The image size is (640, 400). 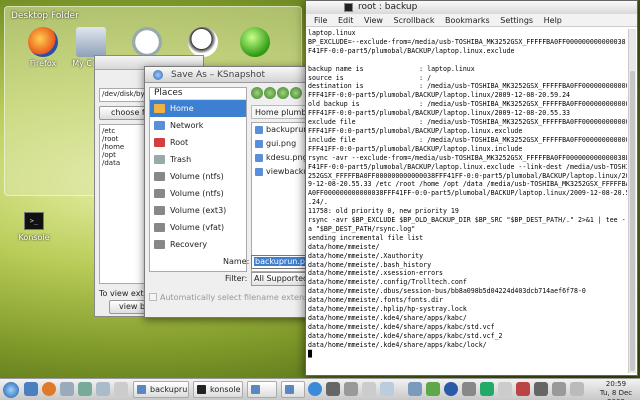 What do you see at coordinates (236, 261) in the screenshot?
I see `name-label: Name:` at bounding box center [236, 261].